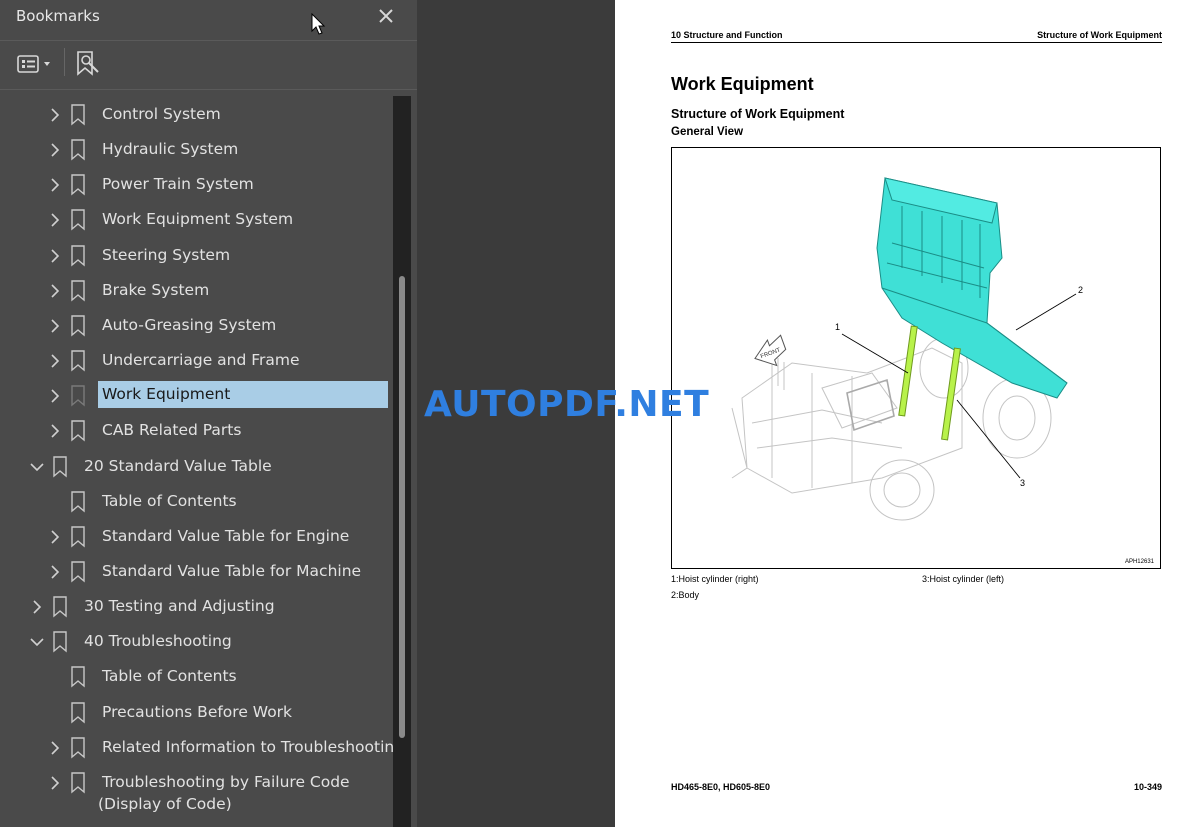 The image size is (1200, 827). What do you see at coordinates (837, 327) in the screenshot?
I see `callout-1: 1` at bounding box center [837, 327].